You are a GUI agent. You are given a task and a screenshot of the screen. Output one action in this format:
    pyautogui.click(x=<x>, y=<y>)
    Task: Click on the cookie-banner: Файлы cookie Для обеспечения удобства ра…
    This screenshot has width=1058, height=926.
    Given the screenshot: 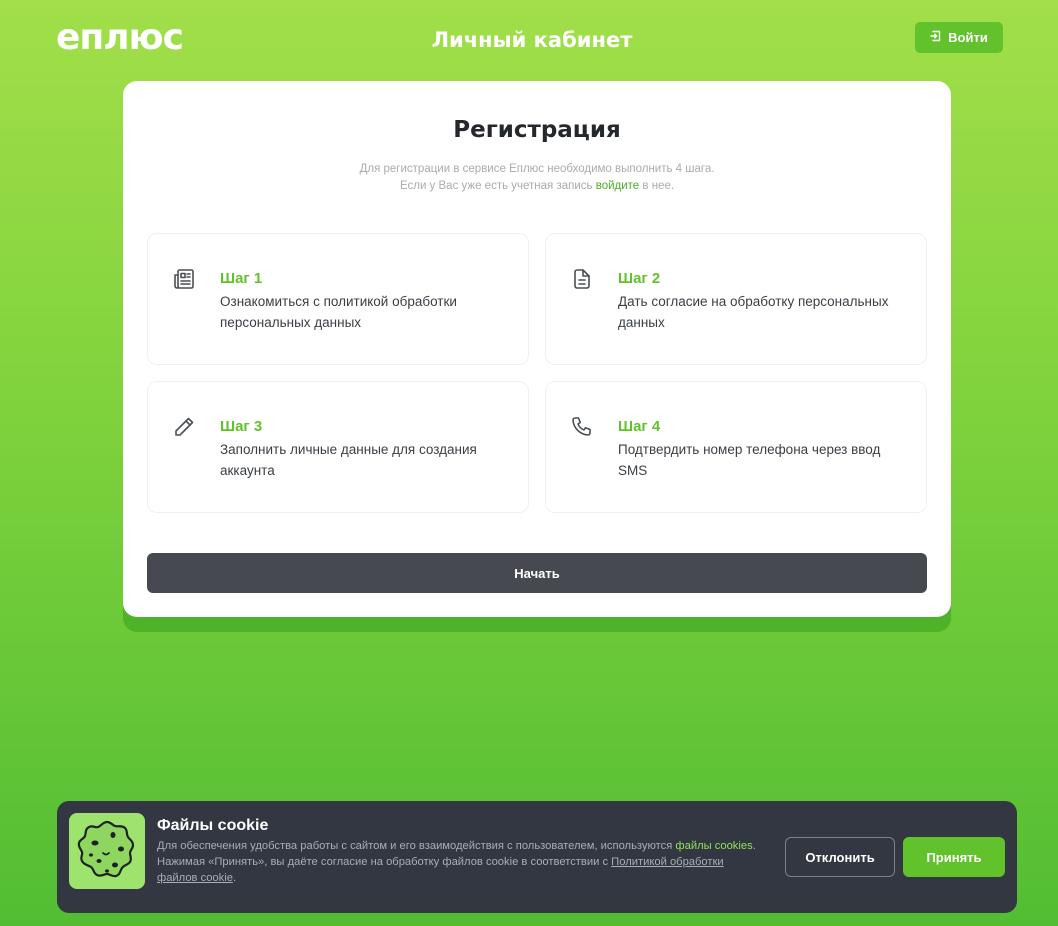 What is the action you would take?
    pyautogui.click(x=537, y=857)
    